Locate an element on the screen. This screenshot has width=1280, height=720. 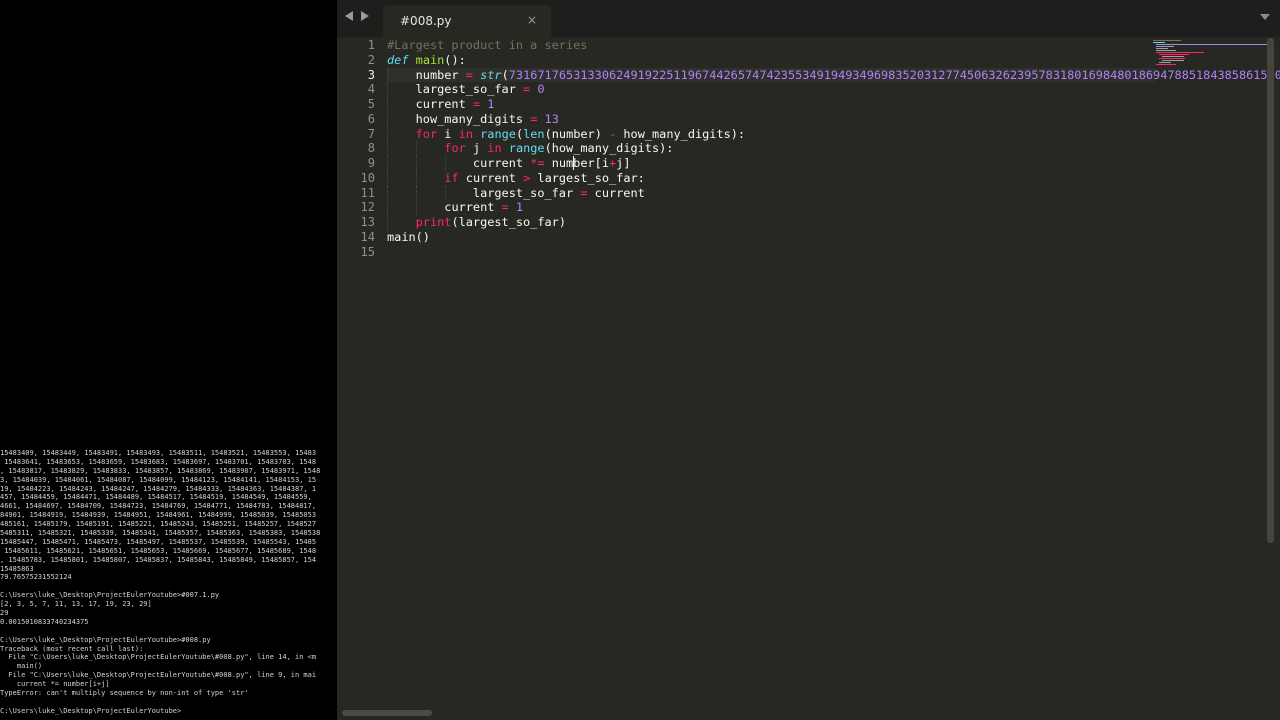
minimap is located at coordinates (1212, 52).